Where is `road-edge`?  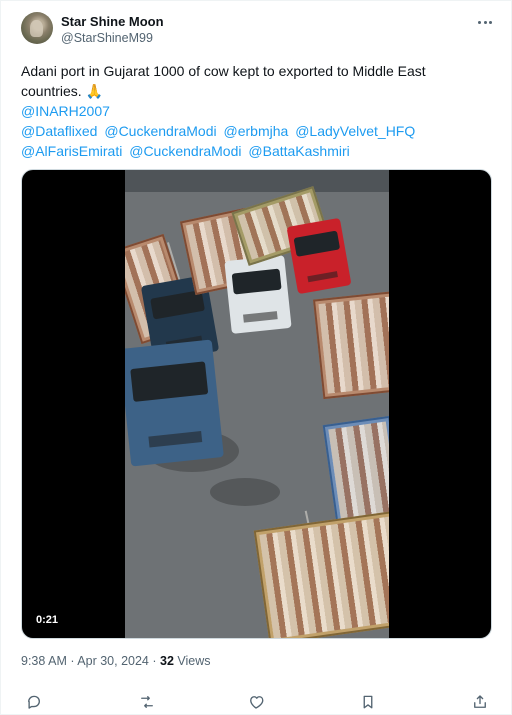
road-edge is located at coordinates (257, 181).